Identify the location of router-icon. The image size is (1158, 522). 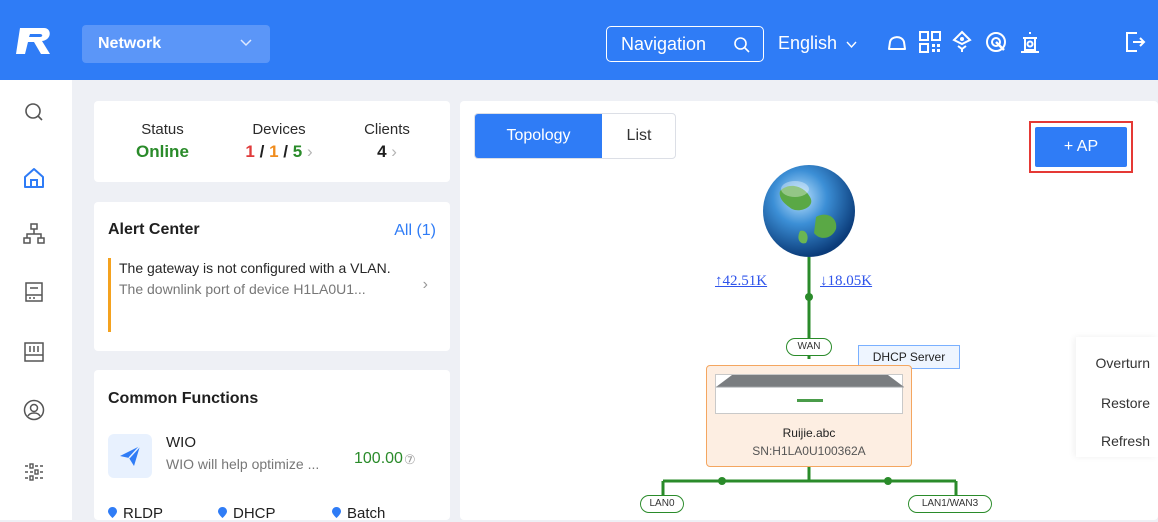
(34, 292).